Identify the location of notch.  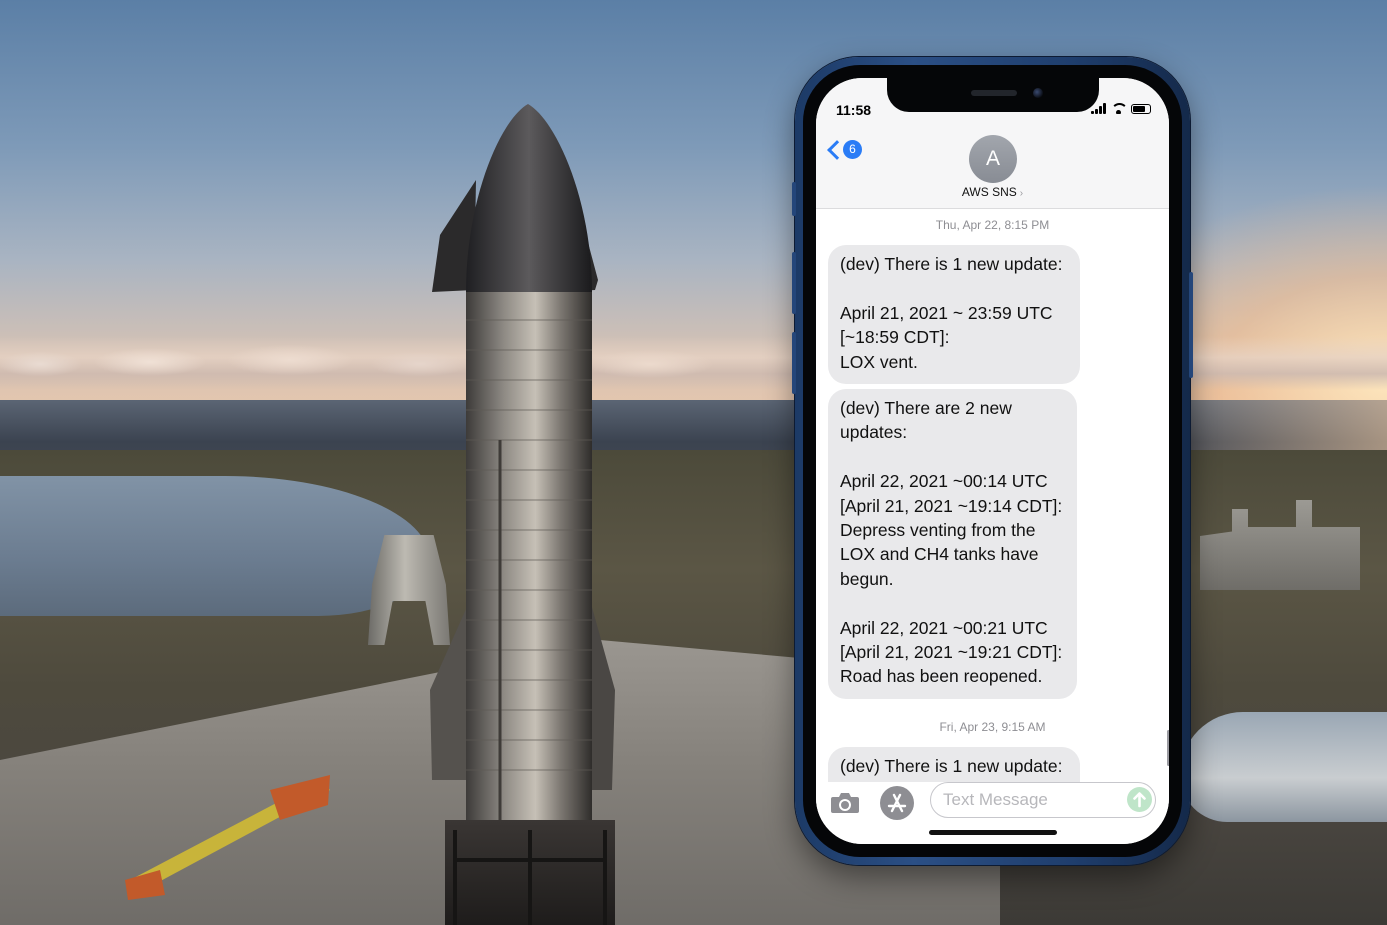
(993, 95).